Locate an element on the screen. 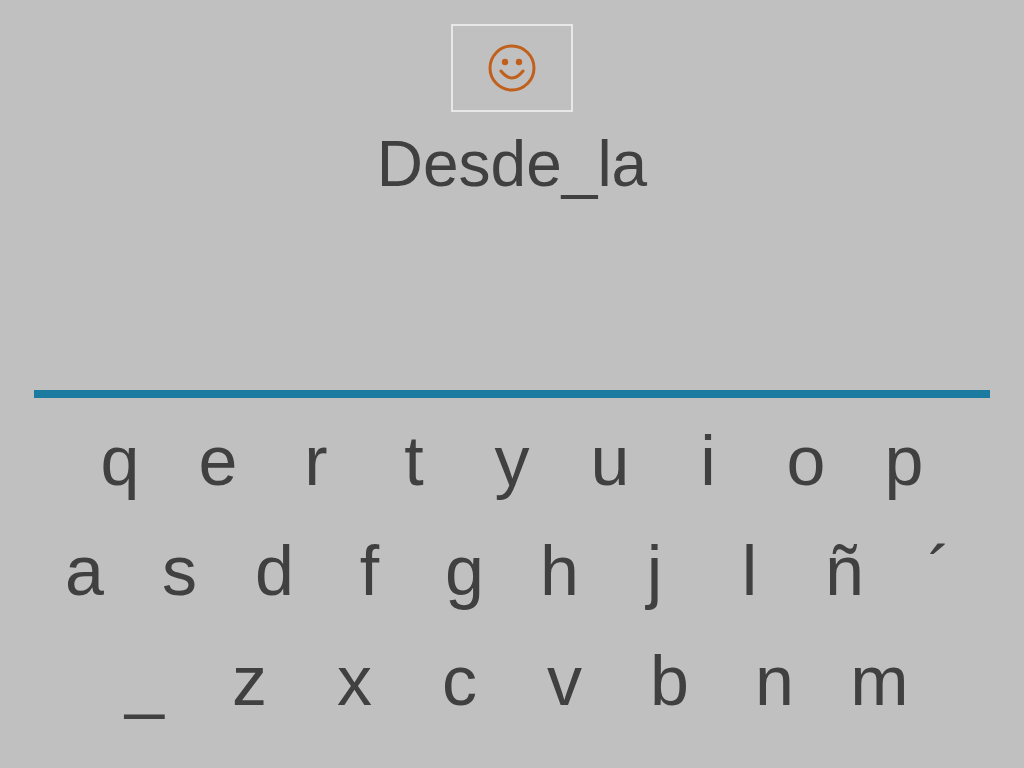 This screenshot has width=1024, height=768. key-button: i is located at coordinates (708, 461).